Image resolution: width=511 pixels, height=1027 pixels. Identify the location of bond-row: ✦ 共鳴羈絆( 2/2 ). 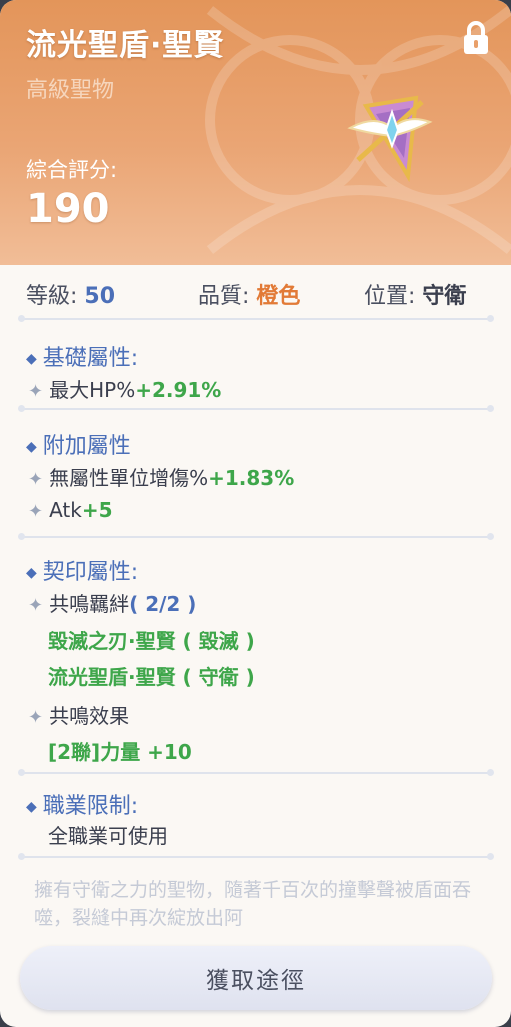
(112, 602).